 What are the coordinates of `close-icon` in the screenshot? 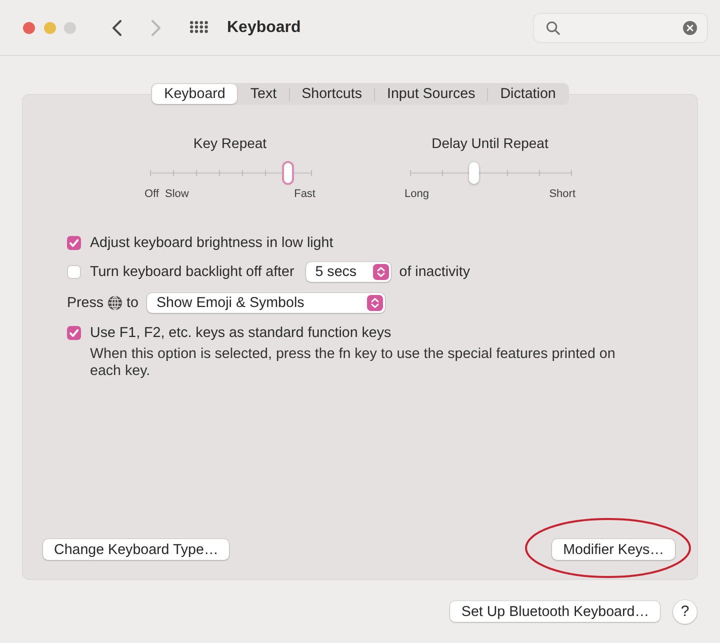 It's located at (29, 28).